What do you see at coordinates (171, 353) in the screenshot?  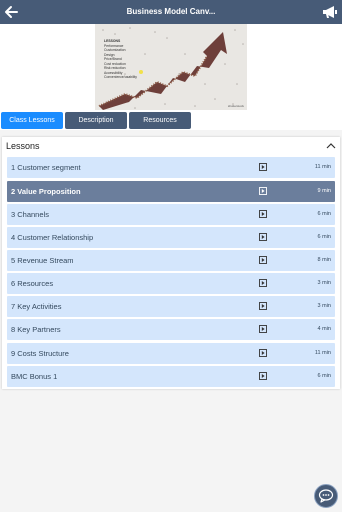 I see `lesson-item: 9 Costs Structure 11 min` at bounding box center [171, 353].